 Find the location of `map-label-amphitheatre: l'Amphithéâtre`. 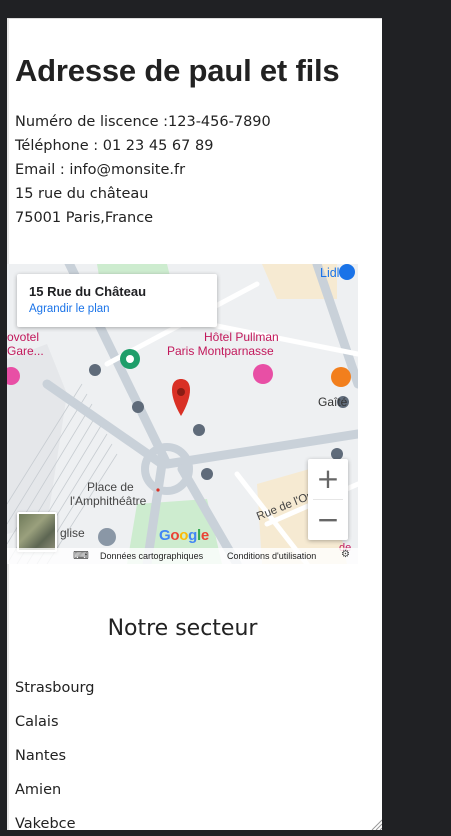

map-label-amphitheatre: l'Amphithéâtre is located at coordinates (108, 501).